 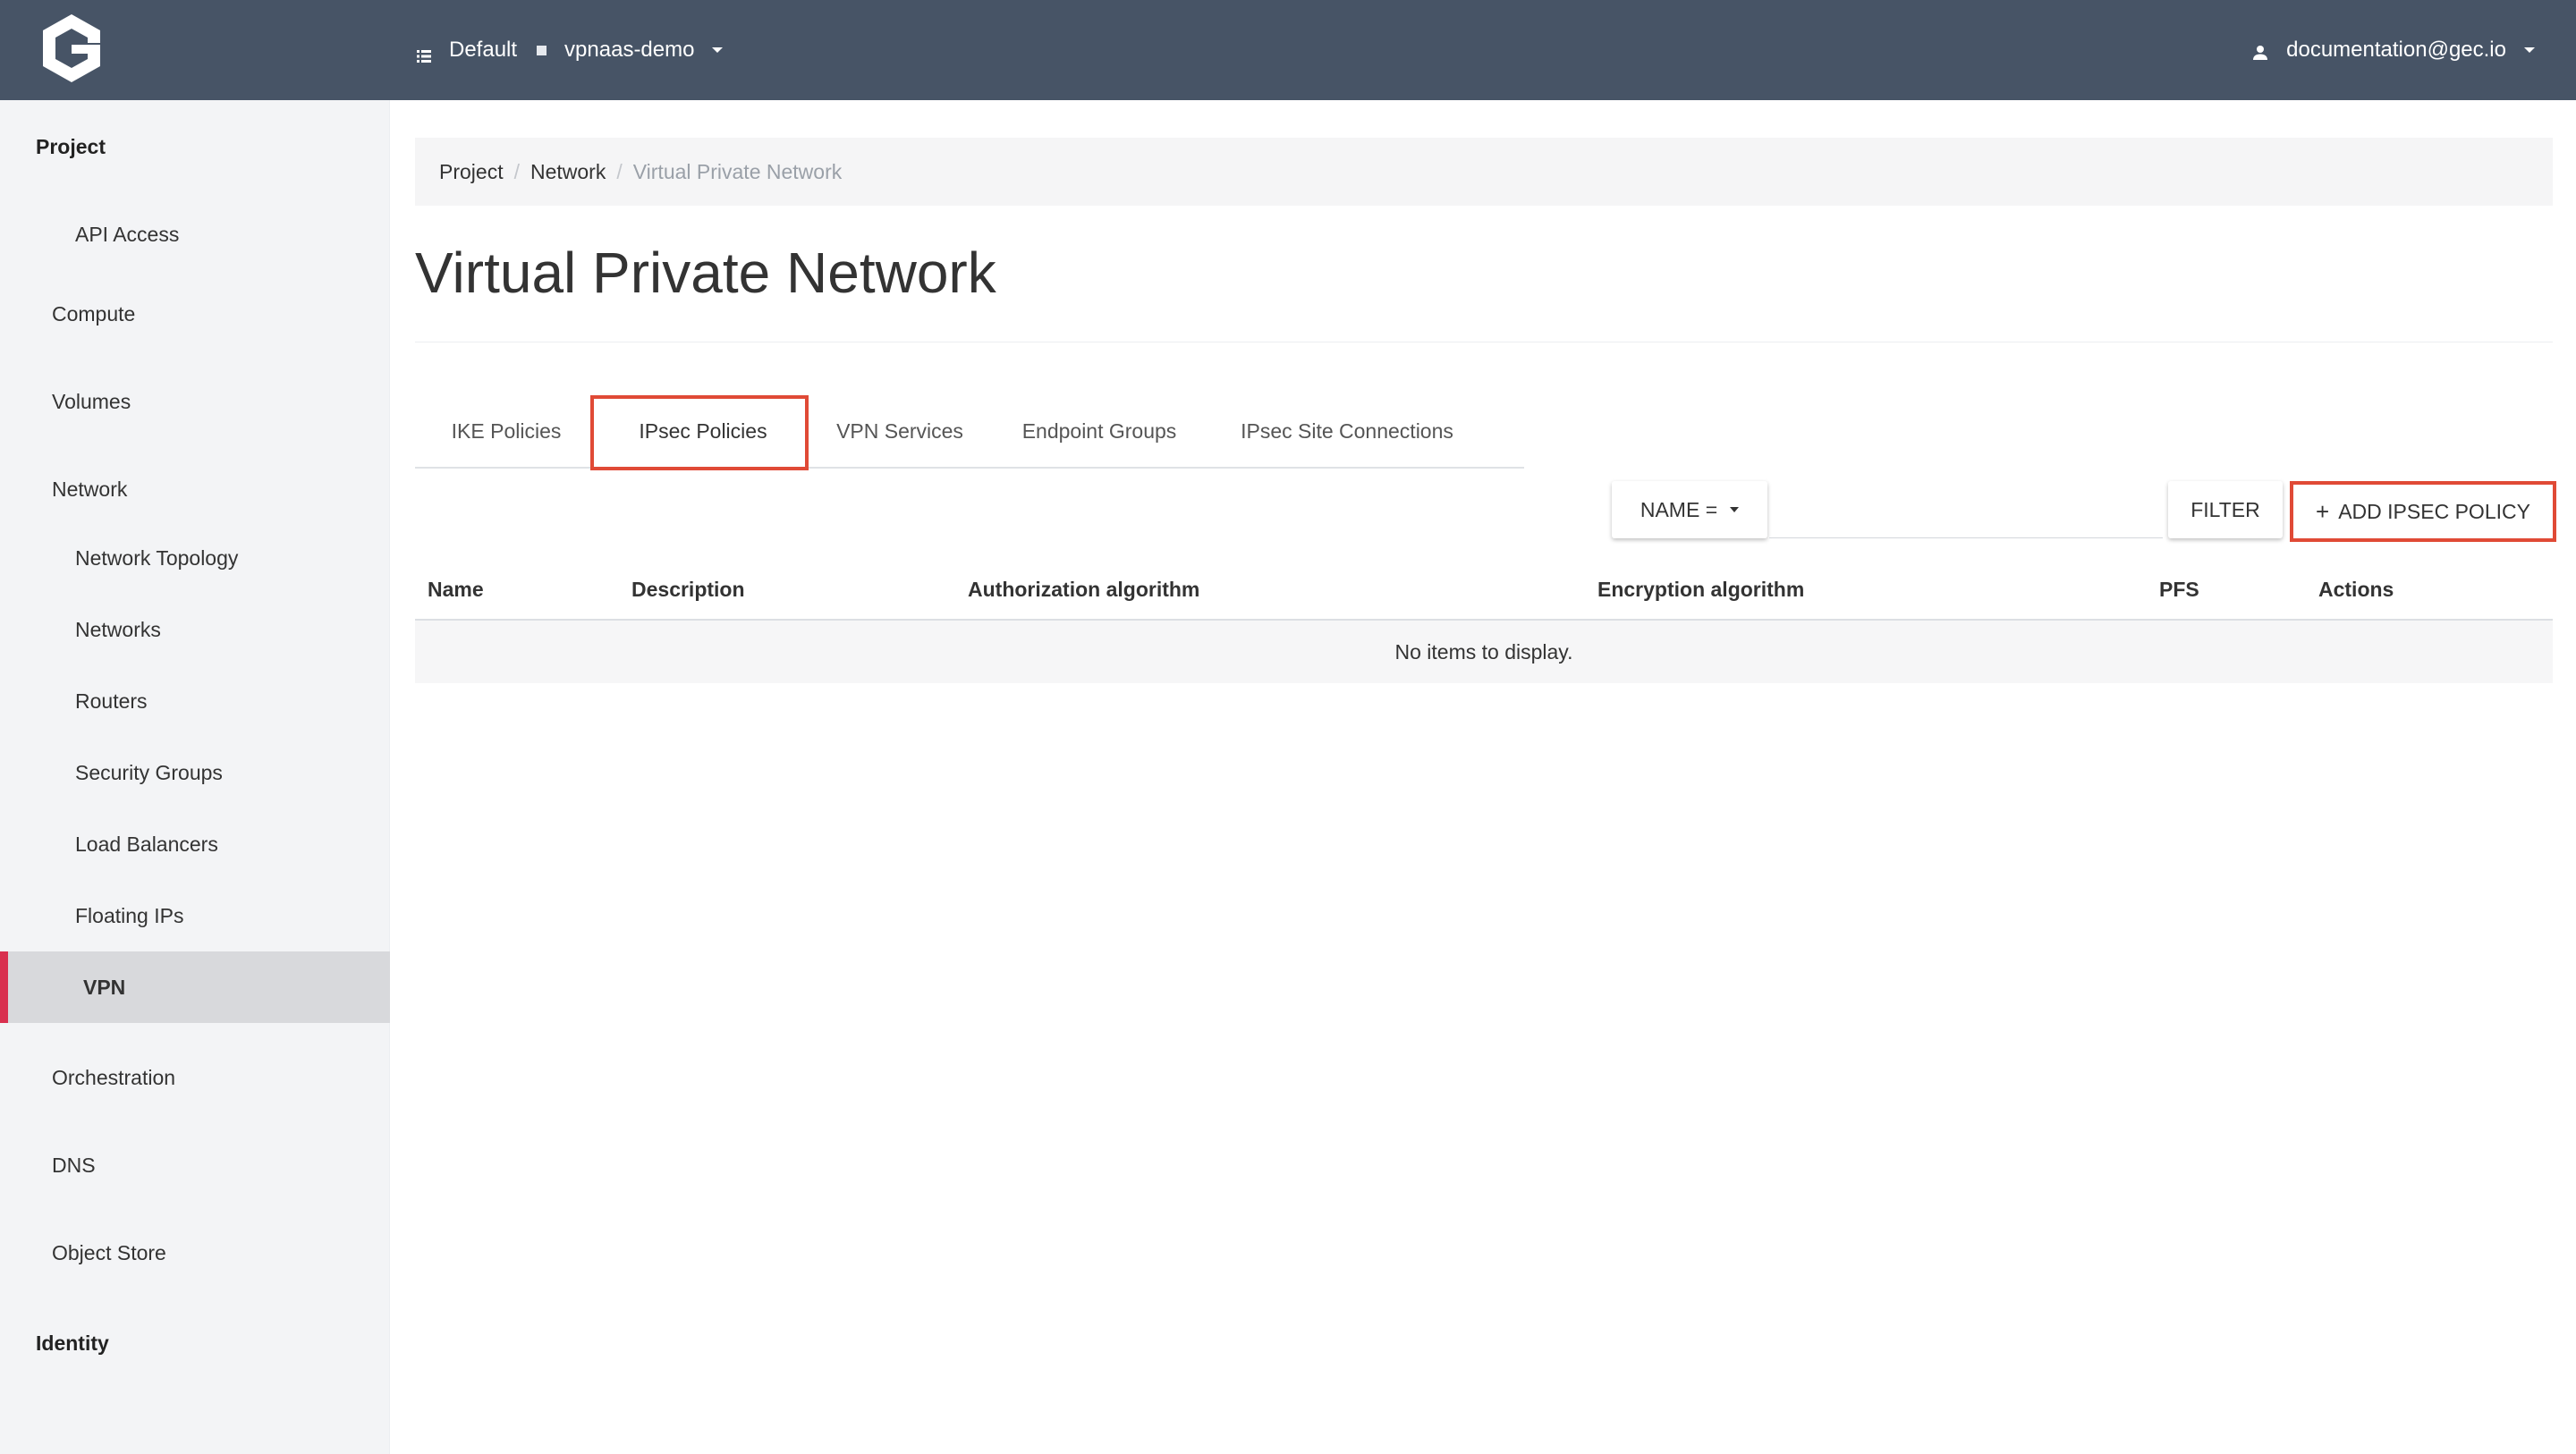 What do you see at coordinates (2356, 589) in the screenshot?
I see `column-header-actions: Actions` at bounding box center [2356, 589].